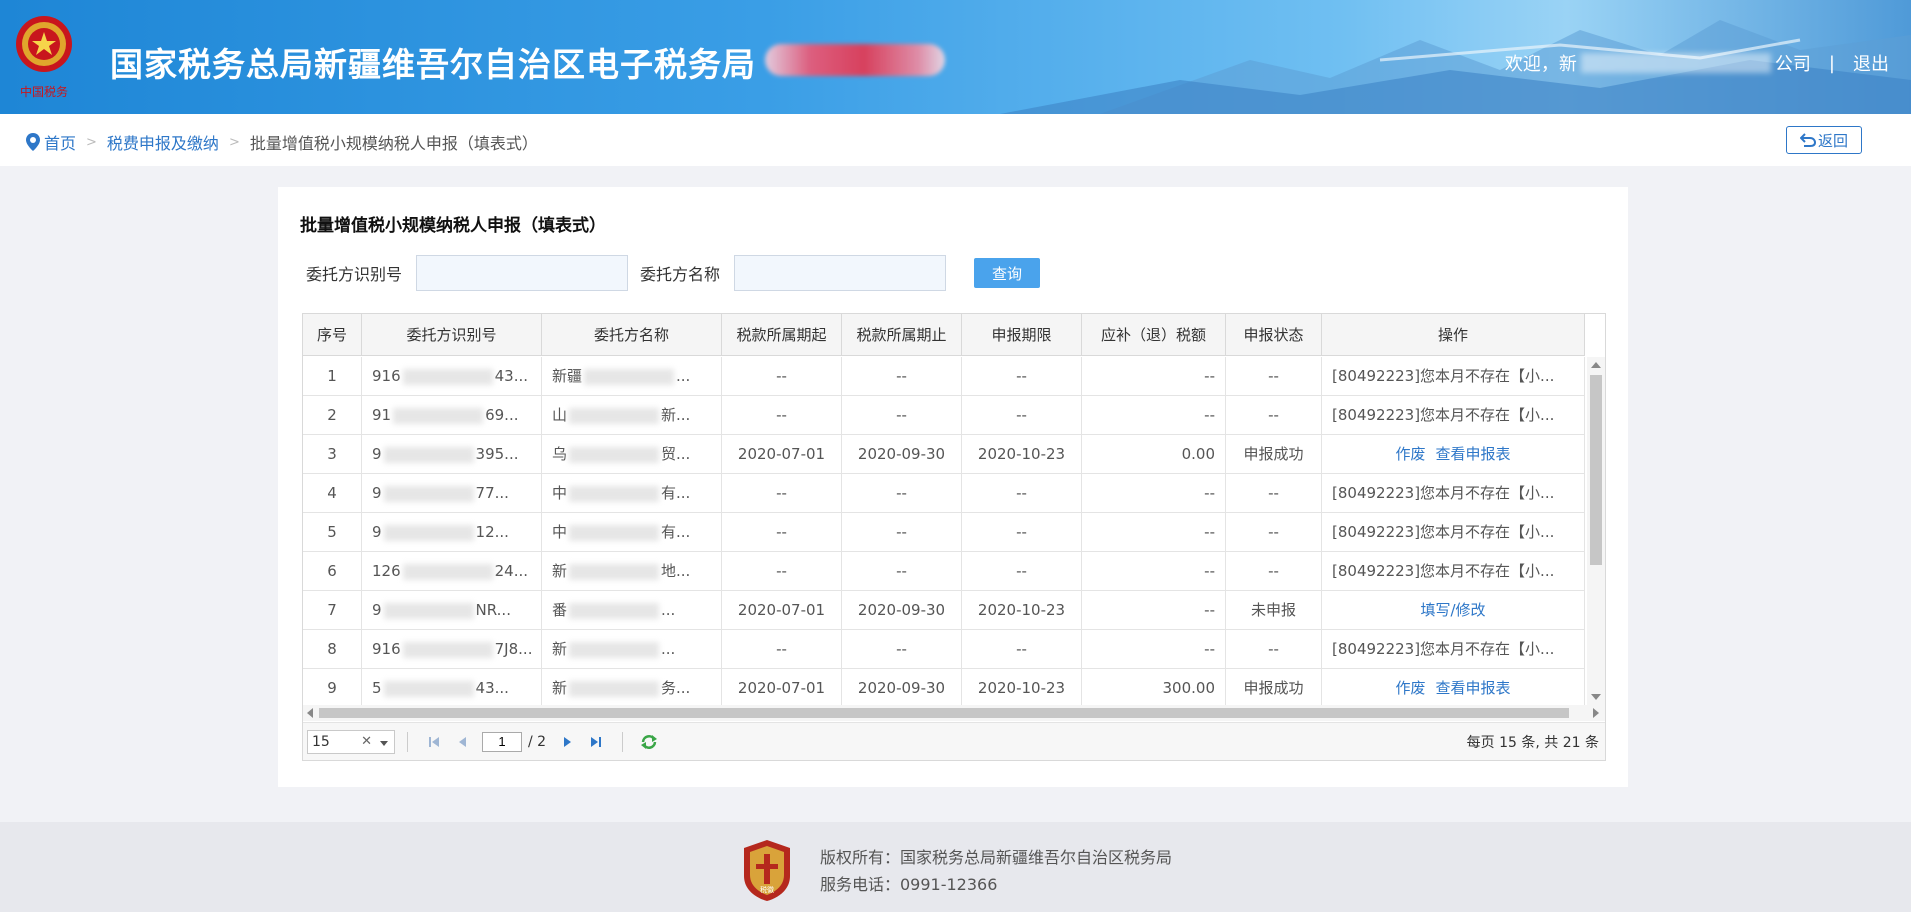 The image size is (1911, 912). What do you see at coordinates (332, 571) in the screenshot?
I see `cell-seq: 6` at bounding box center [332, 571].